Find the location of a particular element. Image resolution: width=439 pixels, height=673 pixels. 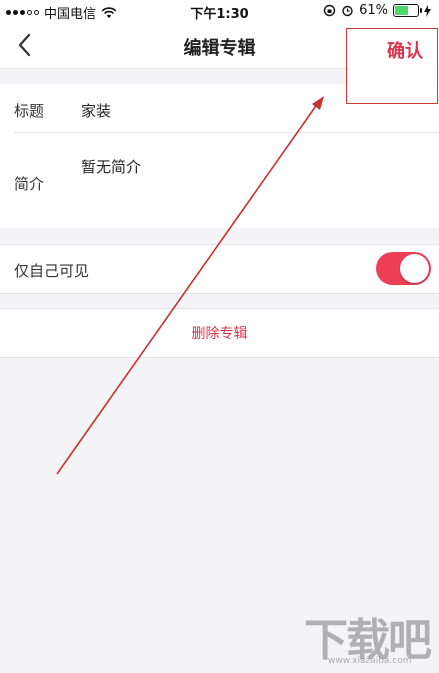

intro-input: 暂无简介 is located at coordinates (111, 166).